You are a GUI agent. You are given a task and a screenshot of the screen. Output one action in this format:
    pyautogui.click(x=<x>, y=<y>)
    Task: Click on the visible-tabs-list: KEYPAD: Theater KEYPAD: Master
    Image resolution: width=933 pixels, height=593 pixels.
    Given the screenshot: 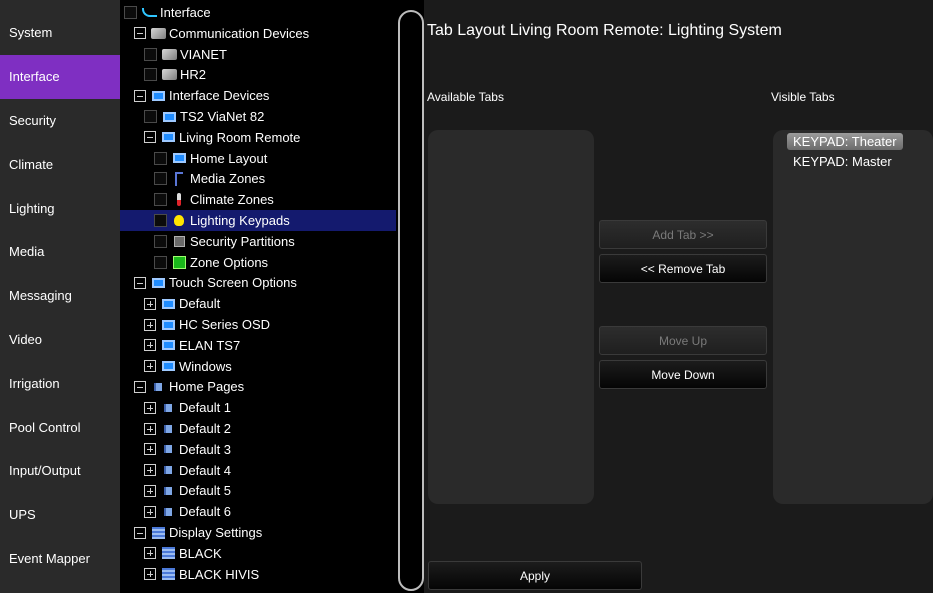 What is the action you would take?
    pyautogui.click(x=853, y=317)
    